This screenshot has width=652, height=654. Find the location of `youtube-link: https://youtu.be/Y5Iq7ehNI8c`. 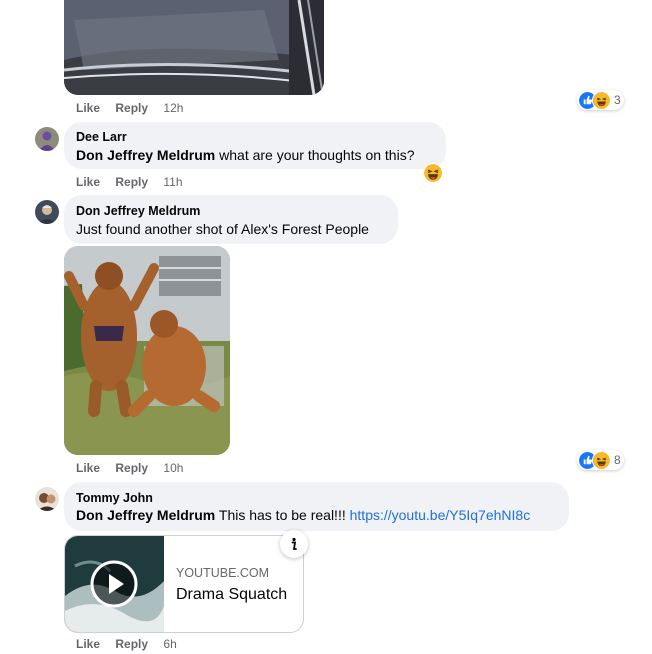

youtube-link: https://youtu.be/Y5Iq7ehNI8c is located at coordinates (440, 515).